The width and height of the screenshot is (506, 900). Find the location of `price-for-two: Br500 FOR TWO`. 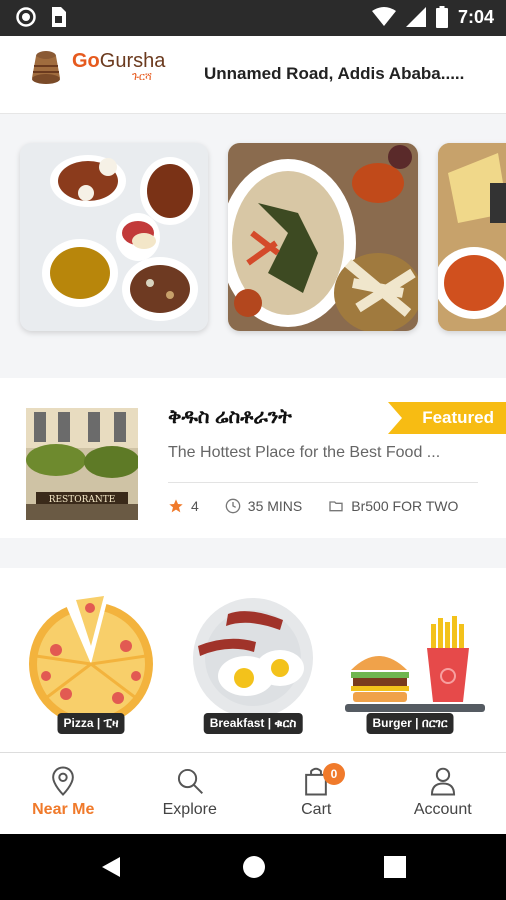

price-for-two: Br500 FOR TWO is located at coordinates (405, 506).